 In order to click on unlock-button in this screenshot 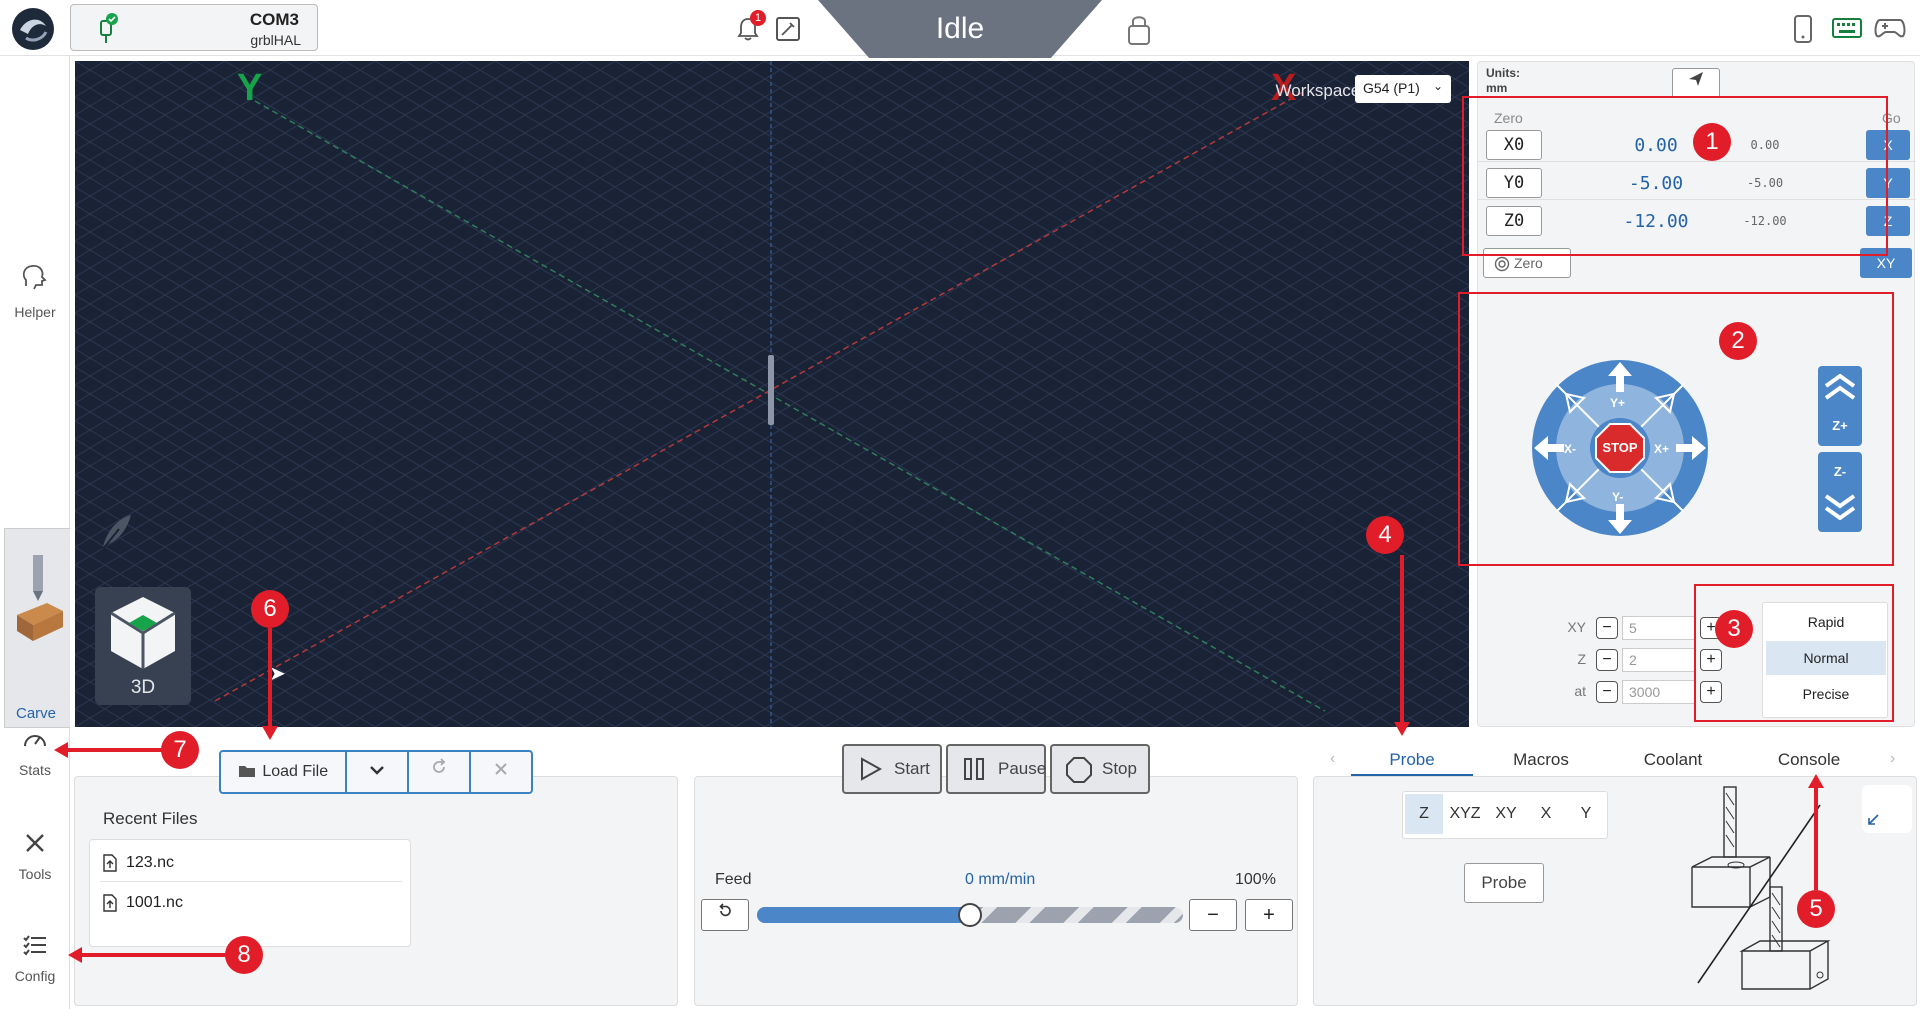, I will do `click(1139, 31)`.